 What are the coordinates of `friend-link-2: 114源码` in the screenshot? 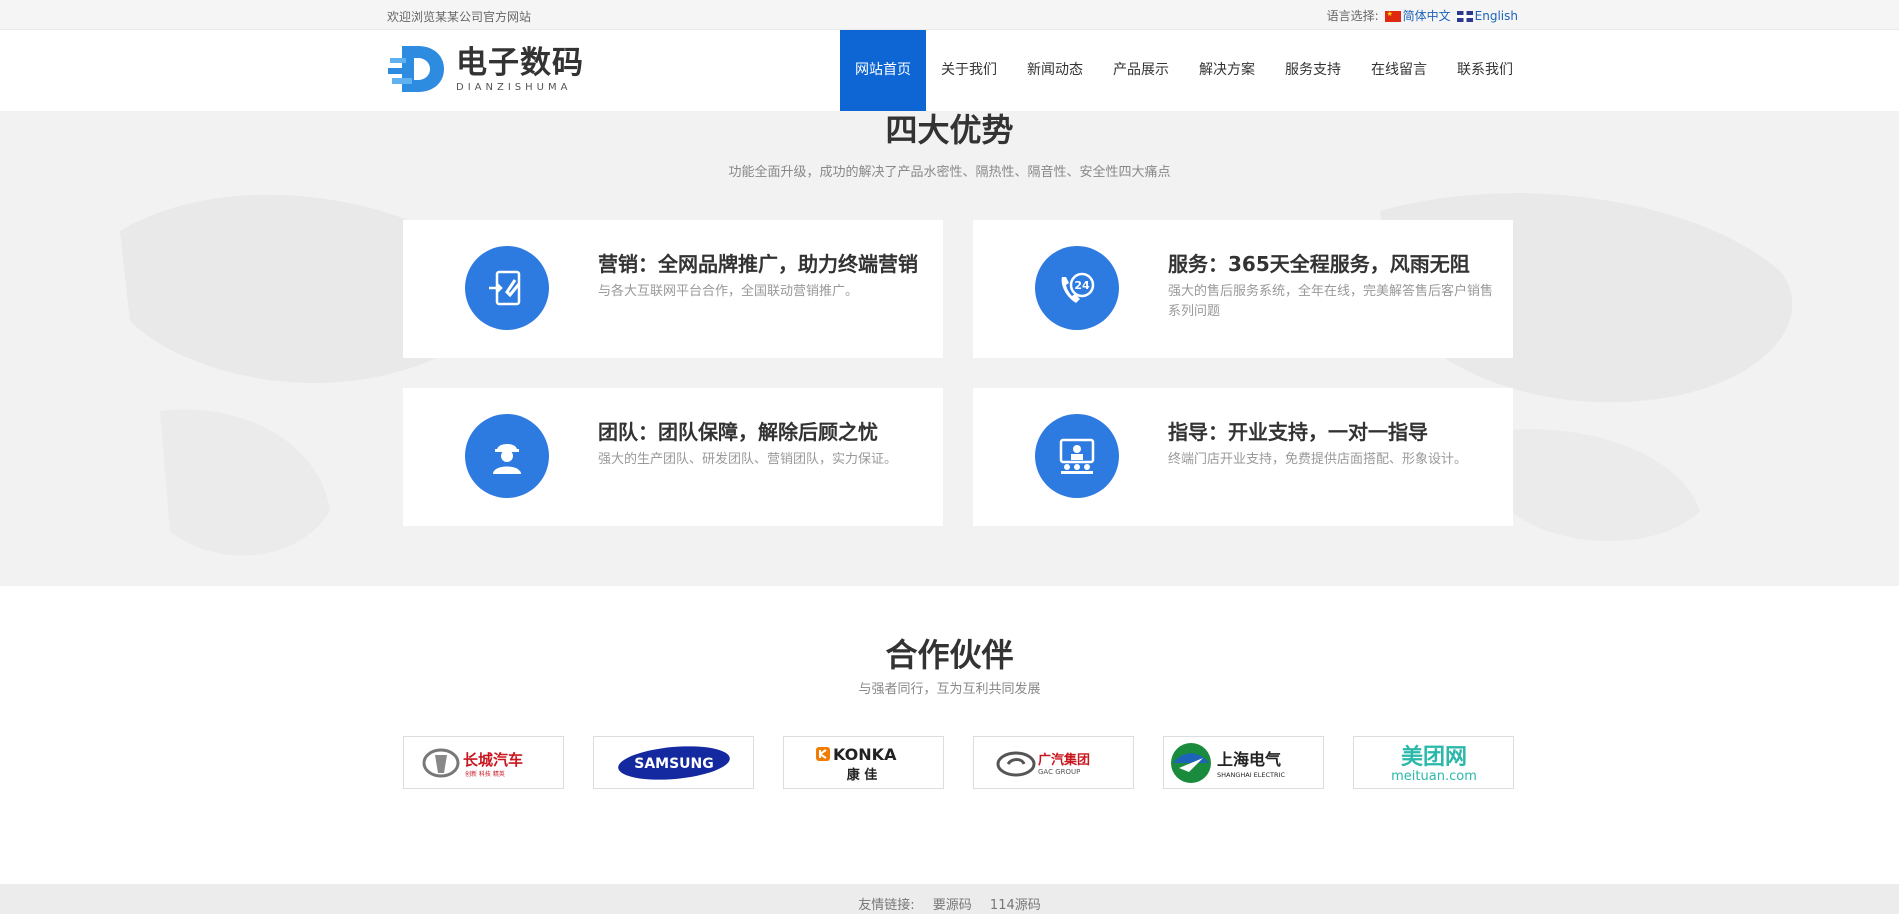 It's located at (1015, 905).